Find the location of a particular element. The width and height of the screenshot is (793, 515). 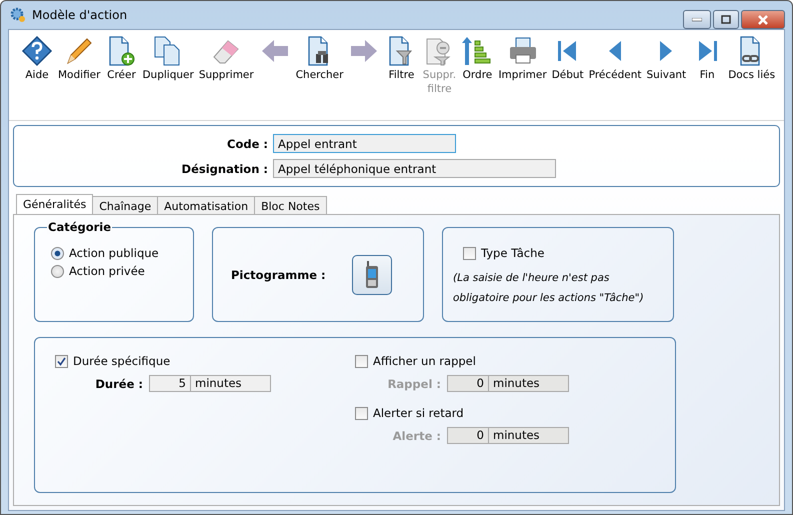

minimize-button is located at coordinates (697, 19).